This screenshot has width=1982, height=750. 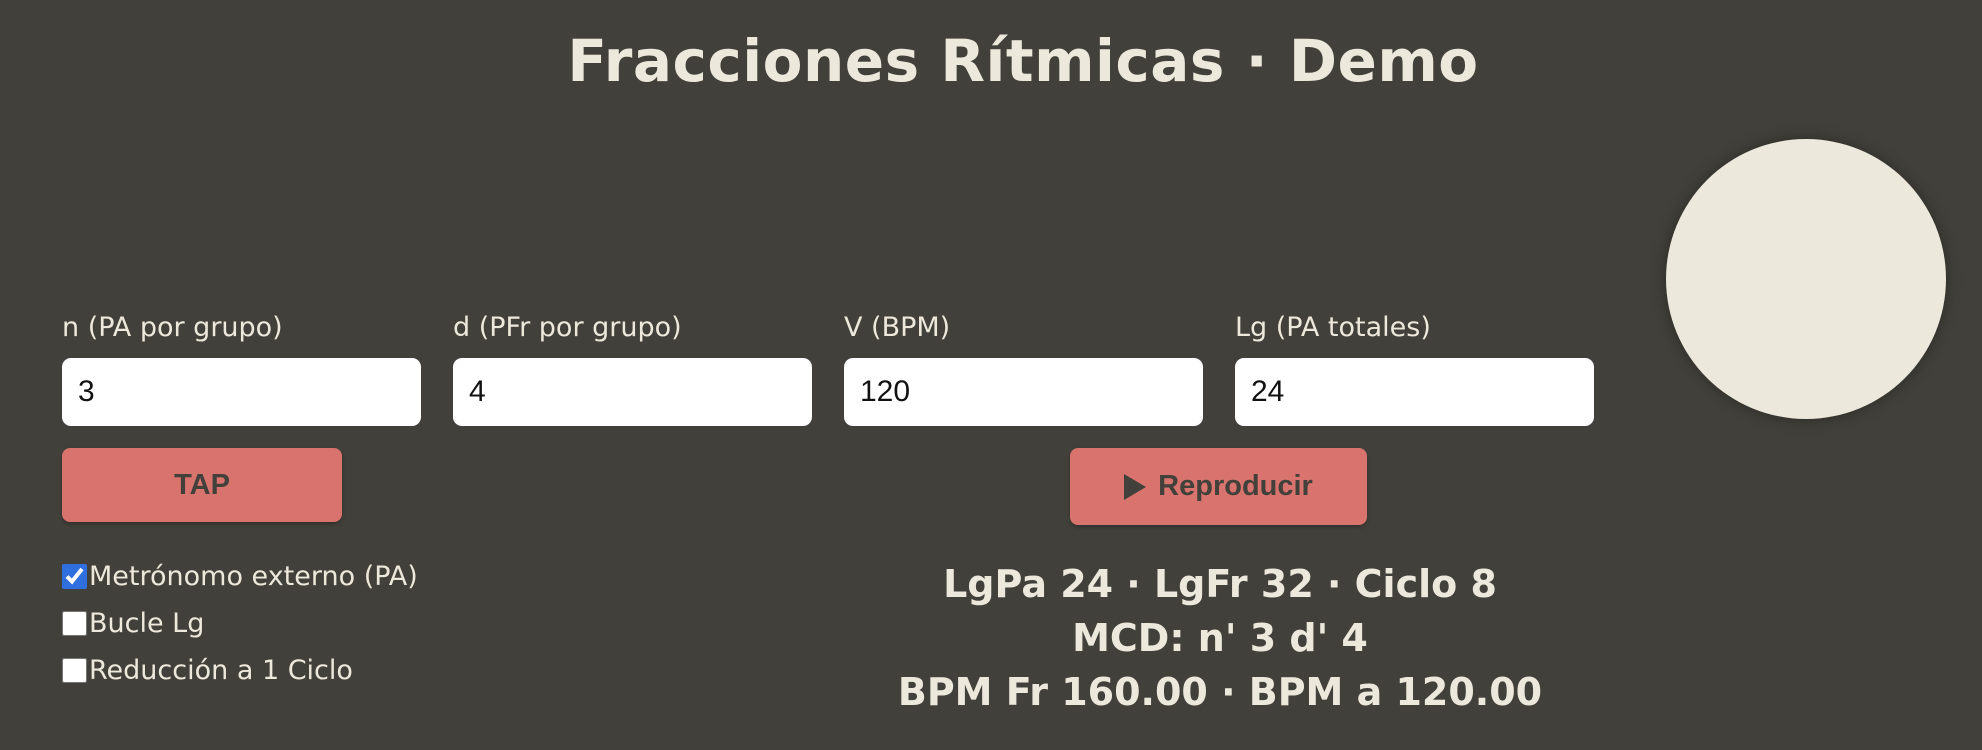 I want to click on field-n: n (PA por grupo), so click(x=241, y=369).